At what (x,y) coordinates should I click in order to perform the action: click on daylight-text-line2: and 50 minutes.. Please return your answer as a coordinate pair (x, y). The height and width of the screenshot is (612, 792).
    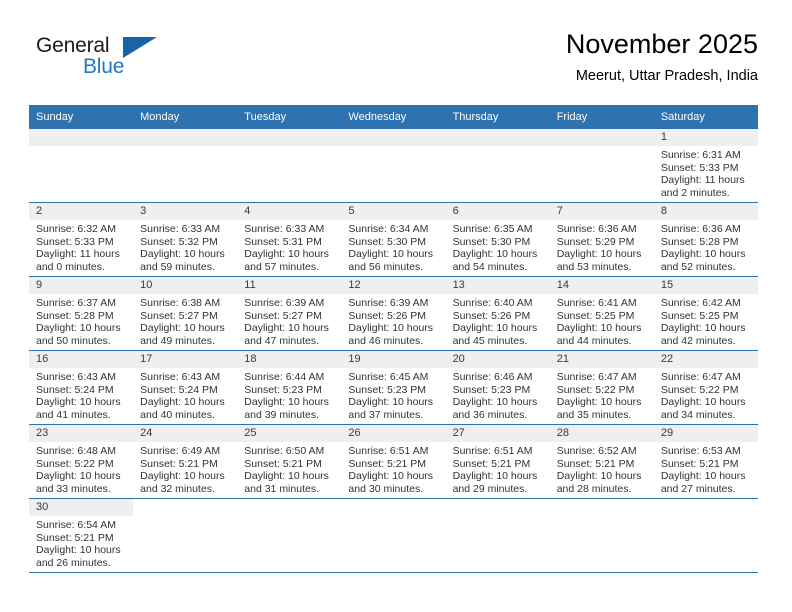
    Looking at the image, I should click on (73, 340).